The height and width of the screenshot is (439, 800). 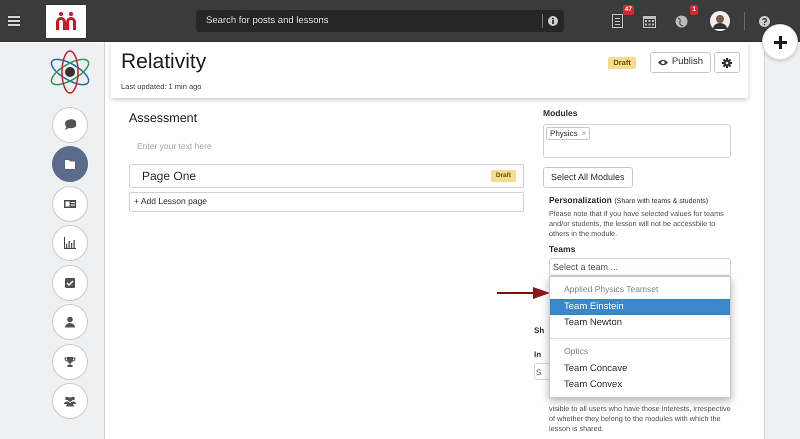 What do you see at coordinates (562, 249) in the screenshot?
I see `teams-label: Teams` at bounding box center [562, 249].